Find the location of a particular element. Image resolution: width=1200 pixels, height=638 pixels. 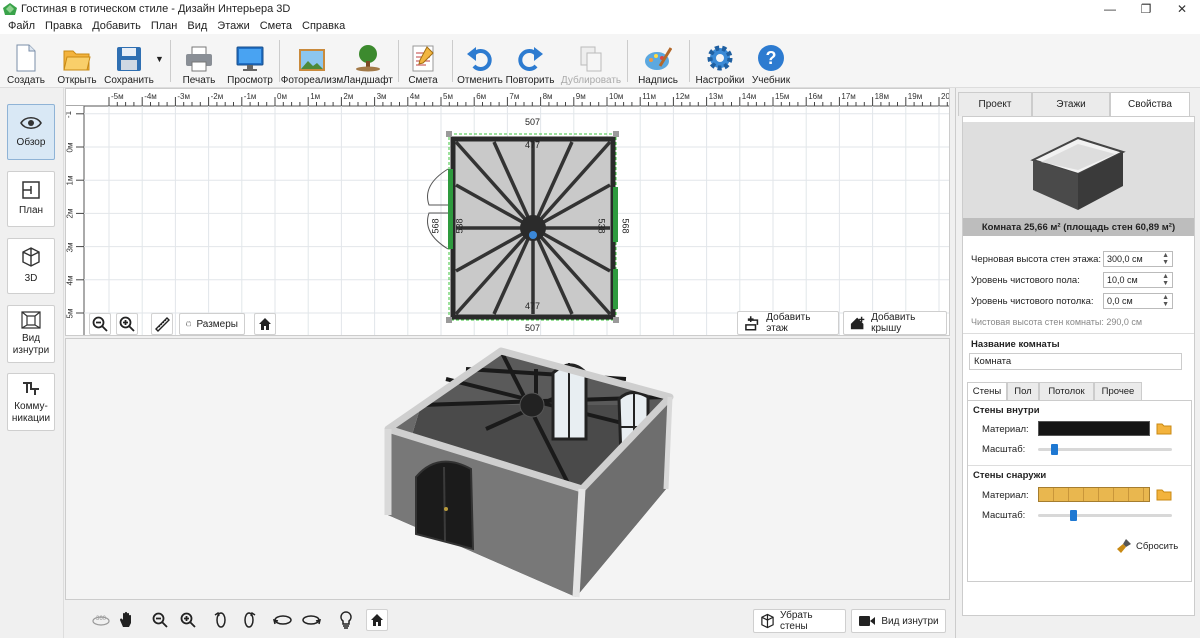

floor-level-input: 10,0 см ▲ ▼ is located at coordinates (1138, 280).